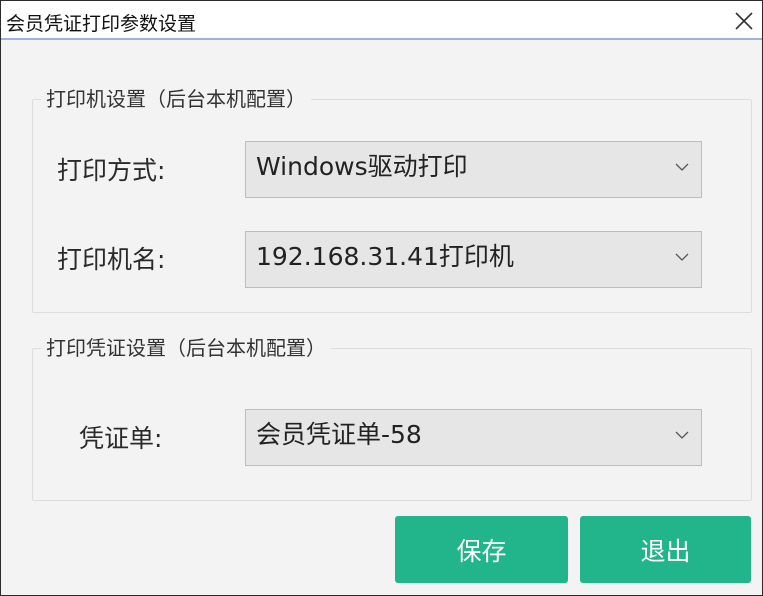 The height and width of the screenshot is (596, 763). What do you see at coordinates (362, 166) in the screenshot?
I see `print-mode-value: Windows驱动打印` at bounding box center [362, 166].